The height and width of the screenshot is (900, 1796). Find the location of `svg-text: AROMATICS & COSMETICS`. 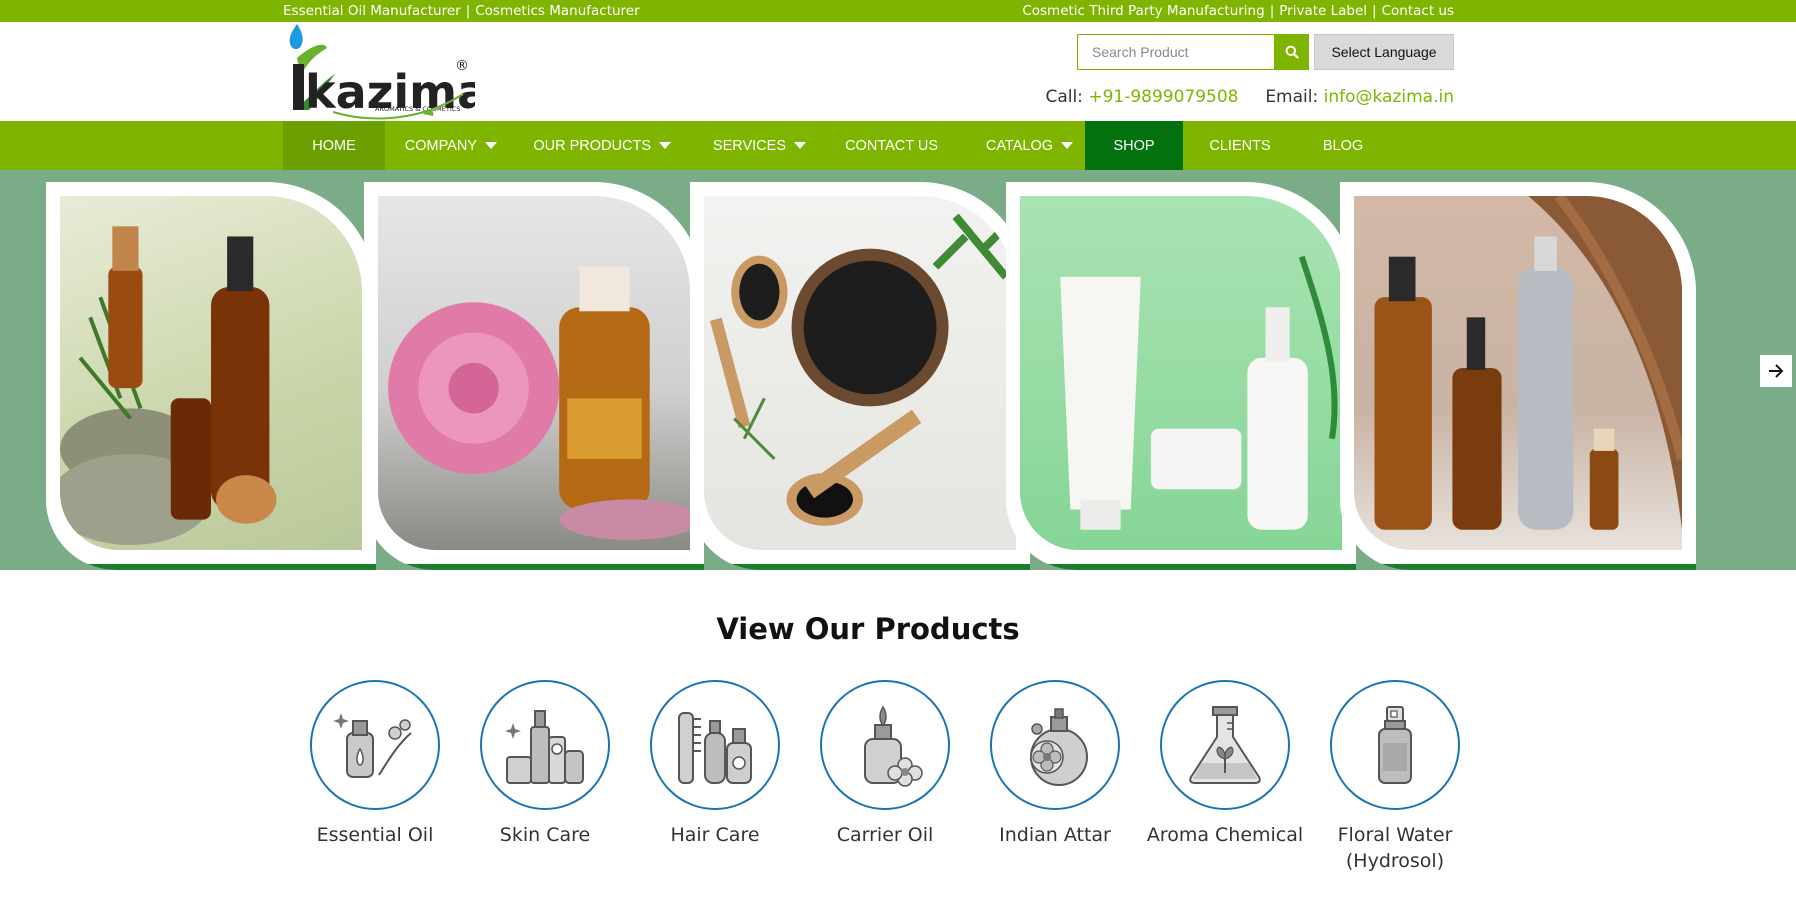

svg-text: AROMATICS & COSMETICS is located at coordinates (417, 109).